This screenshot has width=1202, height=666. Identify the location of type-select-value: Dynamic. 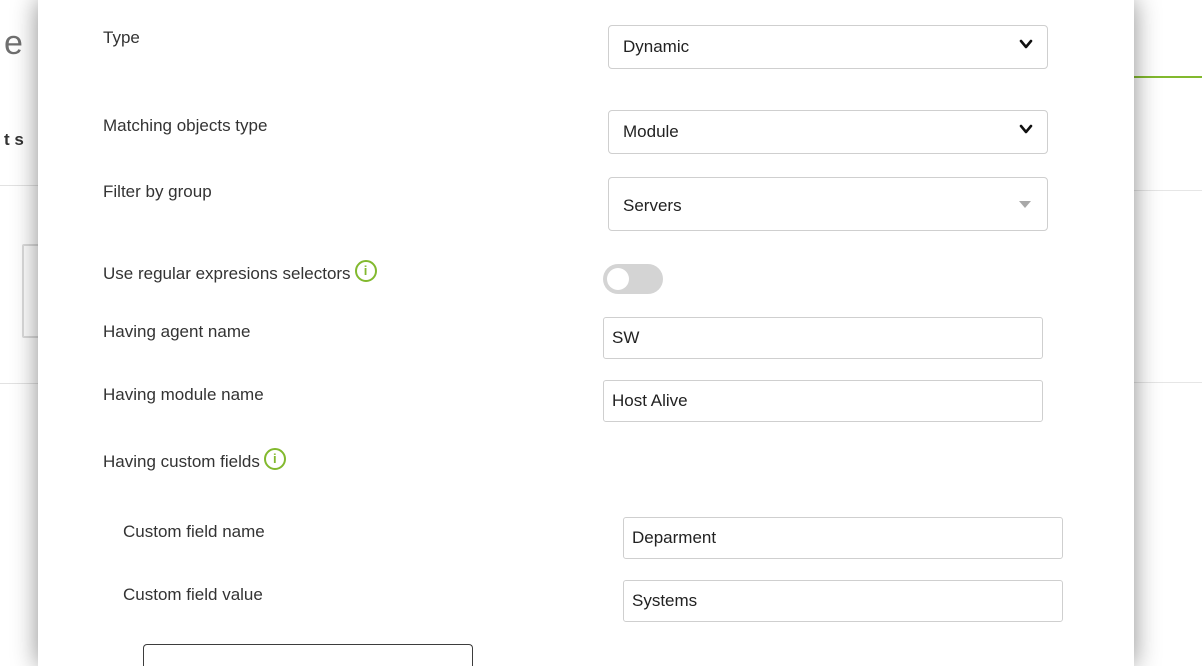
(656, 46).